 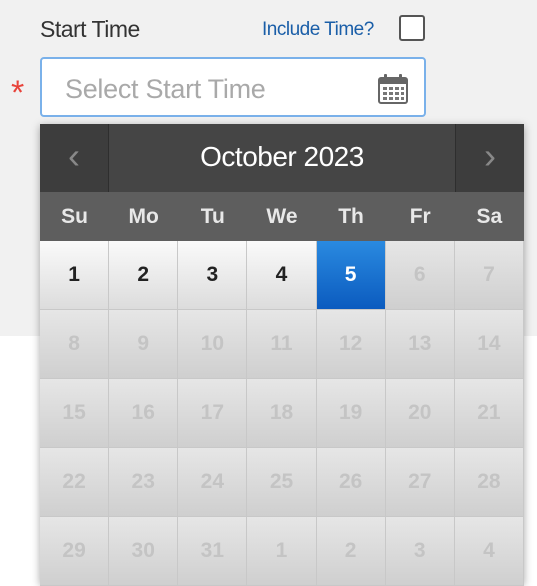 What do you see at coordinates (143, 216) in the screenshot?
I see `weekday-label: Mo` at bounding box center [143, 216].